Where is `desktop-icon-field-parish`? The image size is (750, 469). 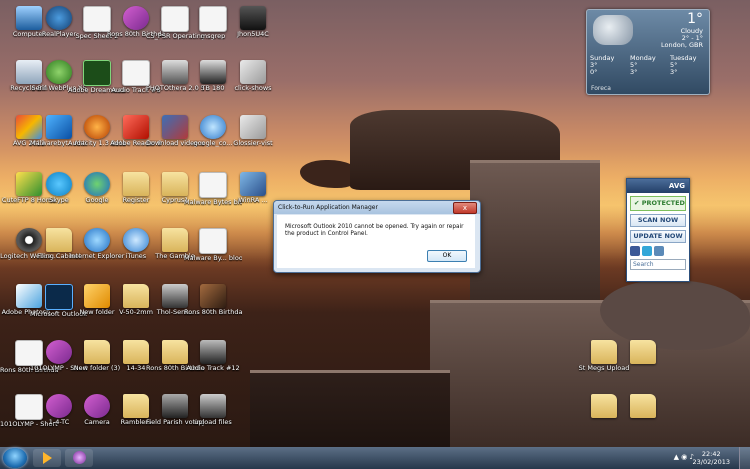
desktop-icon-field-parish is located at coordinates (643, 352).